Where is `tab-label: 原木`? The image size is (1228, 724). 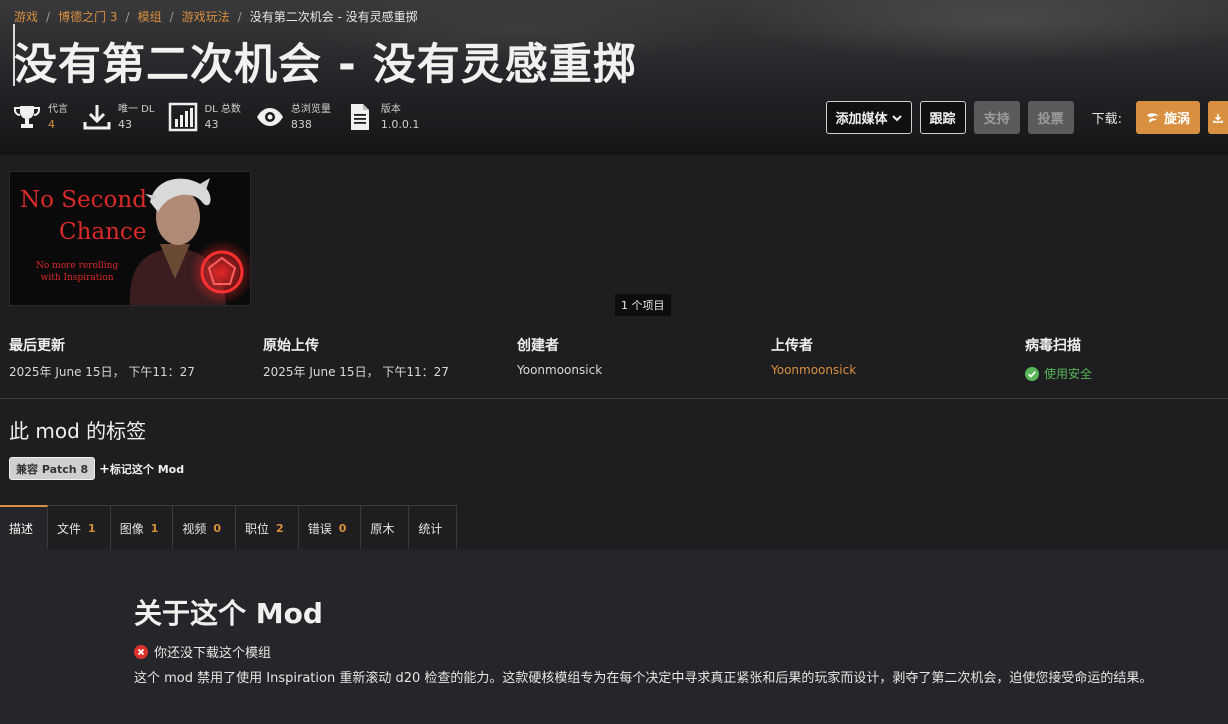
tab-label: 原木 is located at coordinates (382, 528).